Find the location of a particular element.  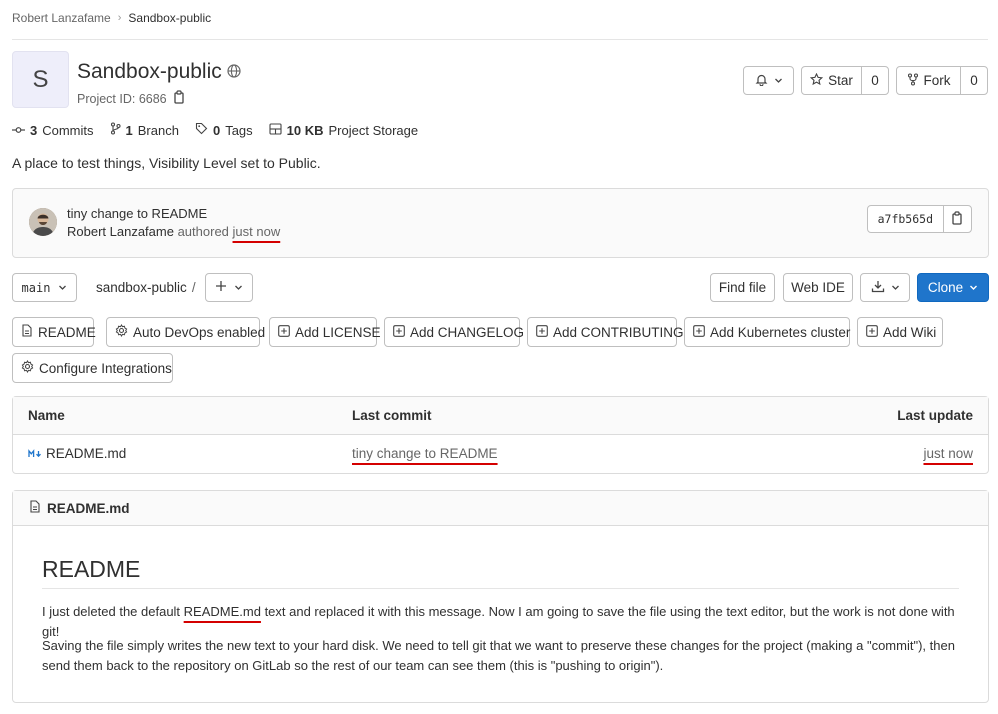

fork-label: Fork is located at coordinates (937, 80).